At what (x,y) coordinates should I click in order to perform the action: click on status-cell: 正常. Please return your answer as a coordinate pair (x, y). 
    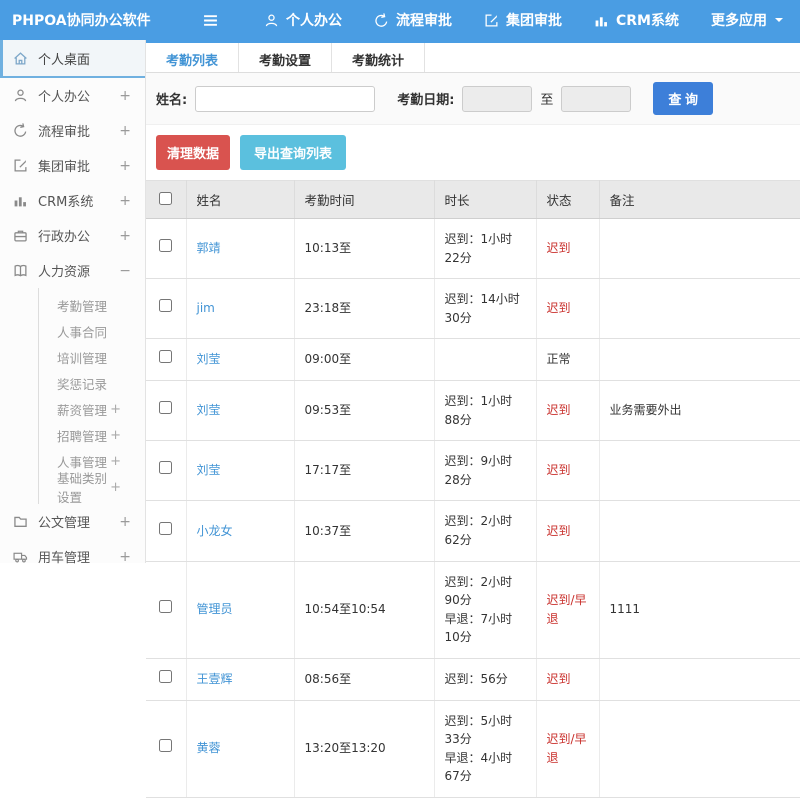
    Looking at the image, I should click on (568, 359).